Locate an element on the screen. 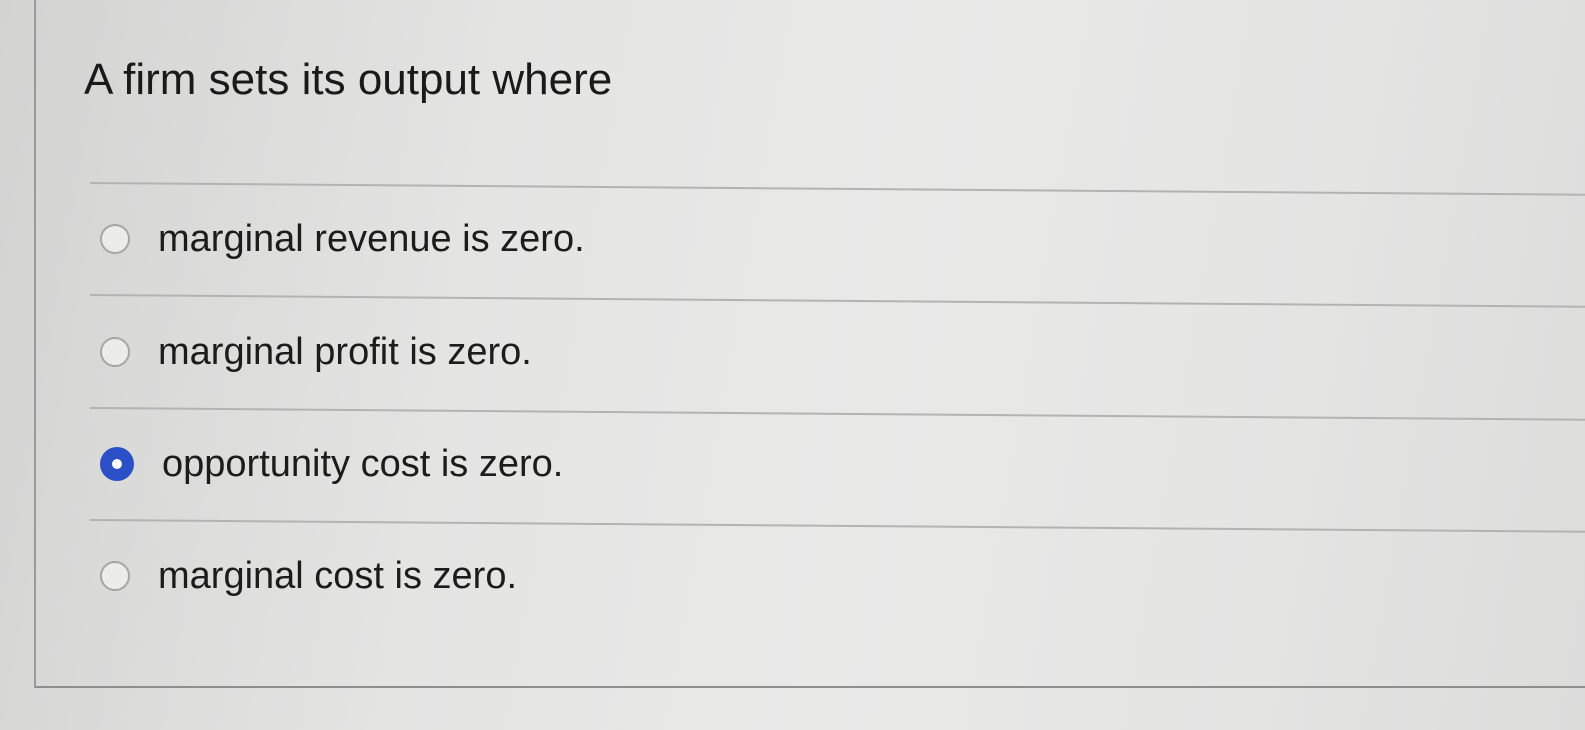  answer-option-marginal-cost: marginal cost is zero. is located at coordinates (308, 576).